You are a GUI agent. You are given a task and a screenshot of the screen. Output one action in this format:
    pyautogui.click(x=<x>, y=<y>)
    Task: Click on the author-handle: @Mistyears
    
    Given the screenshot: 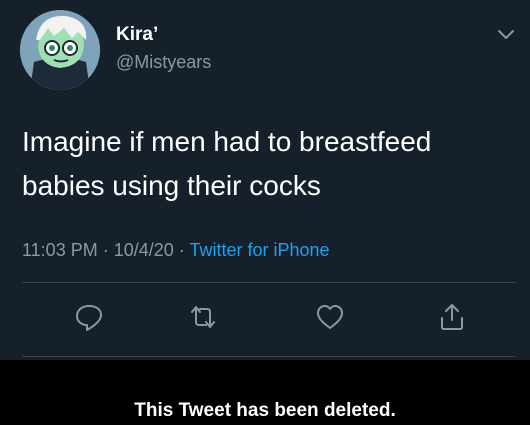 What is the action you would take?
    pyautogui.click(x=163, y=62)
    